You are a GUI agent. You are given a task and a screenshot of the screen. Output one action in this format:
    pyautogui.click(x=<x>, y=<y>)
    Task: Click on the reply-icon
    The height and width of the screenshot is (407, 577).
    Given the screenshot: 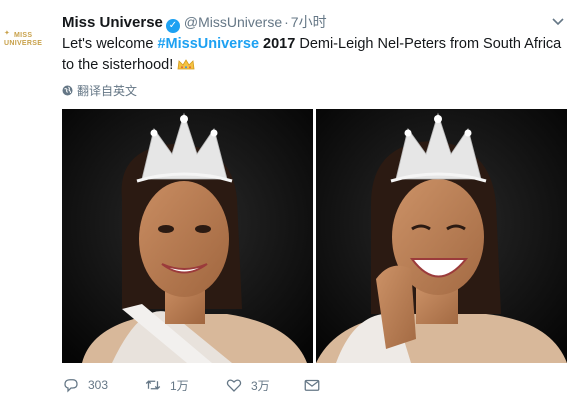 What is the action you would take?
    pyautogui.click(x=71, y=386)
    